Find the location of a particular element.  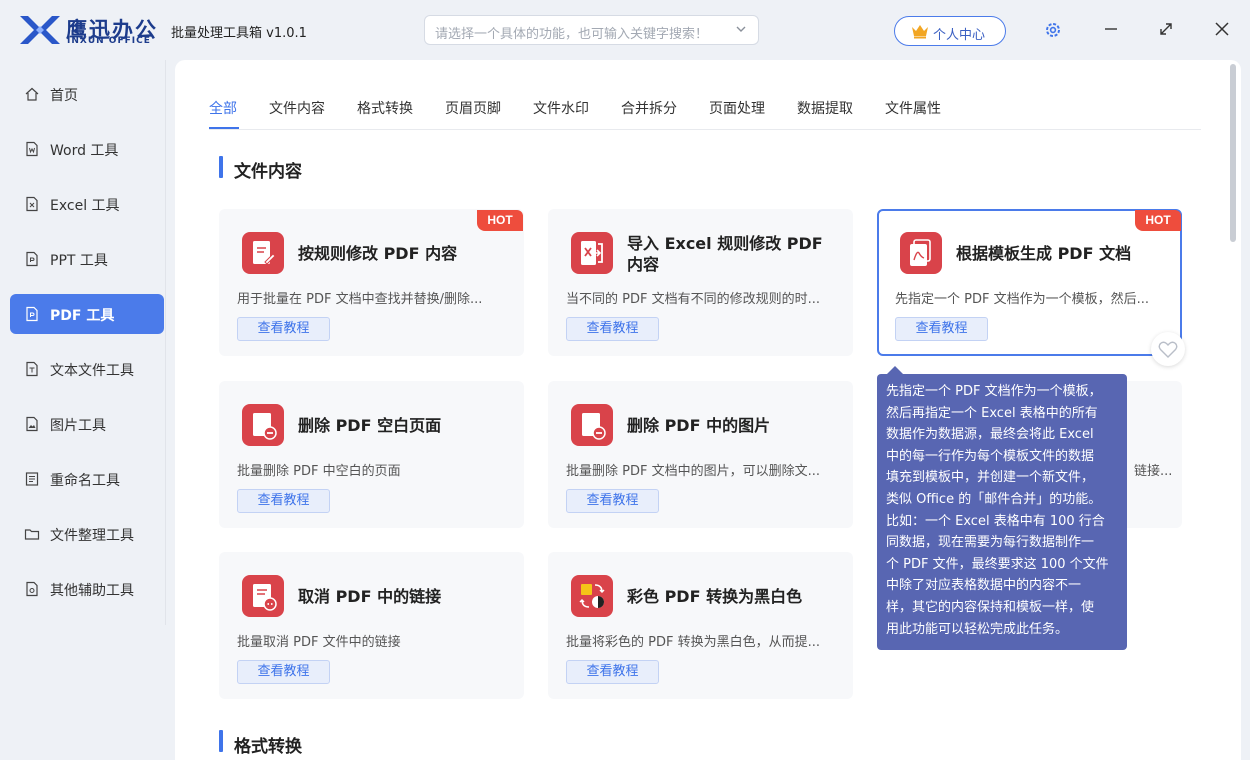

sidebar-item-file-organize: 文件整理工具 is located at coordinates (87, 534).